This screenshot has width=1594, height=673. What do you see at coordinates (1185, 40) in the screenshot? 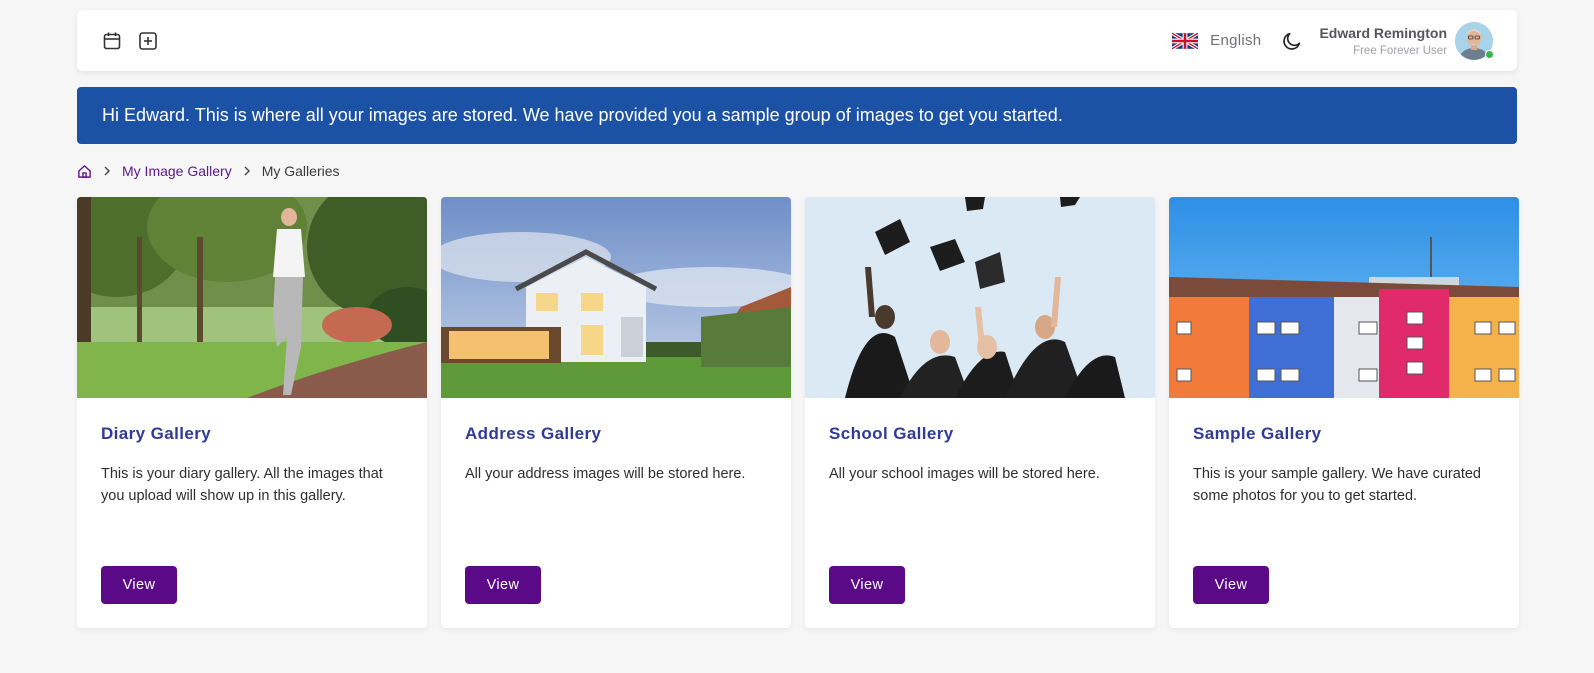
I see `uk-flag-icon` at bounding box center [1185, 40].